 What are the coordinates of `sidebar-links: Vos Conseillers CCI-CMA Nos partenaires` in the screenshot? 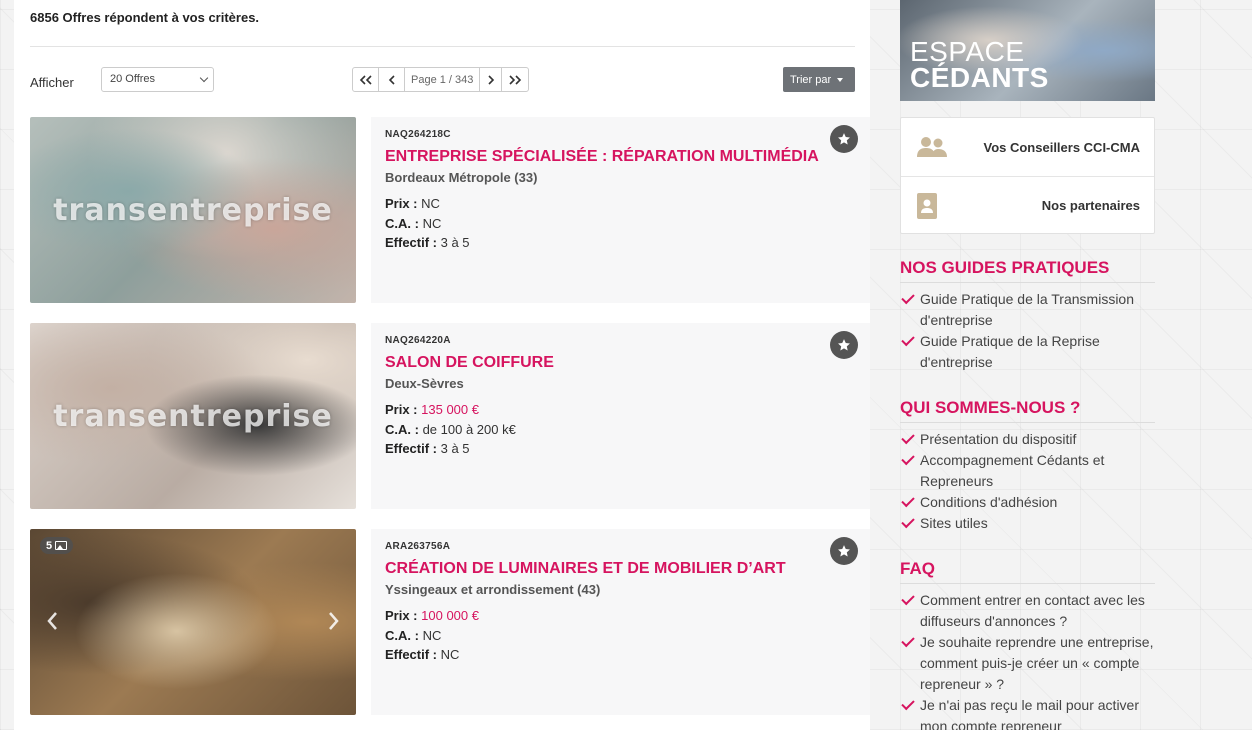 It's located at (1027, 175).